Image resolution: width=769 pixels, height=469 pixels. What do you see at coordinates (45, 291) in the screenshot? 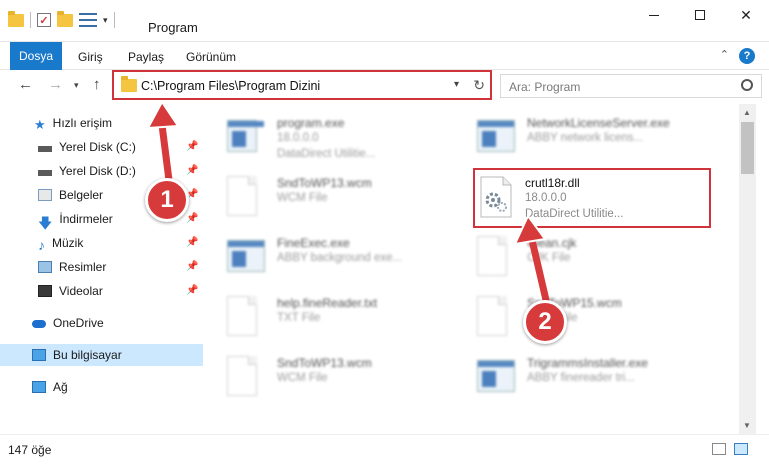
I see `videos-icon` at bounding box center [45, 291].